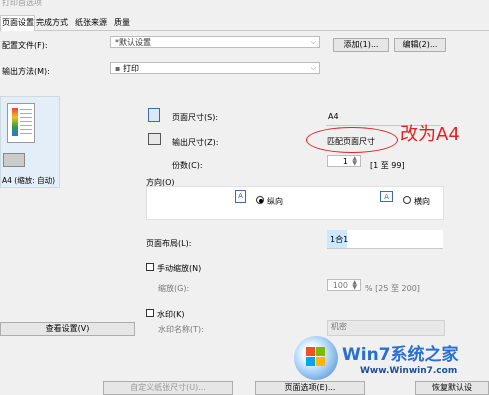  Describe the element at coordinates (340, 285) in the screenshot. I see `zoom-value: 100` at that location.